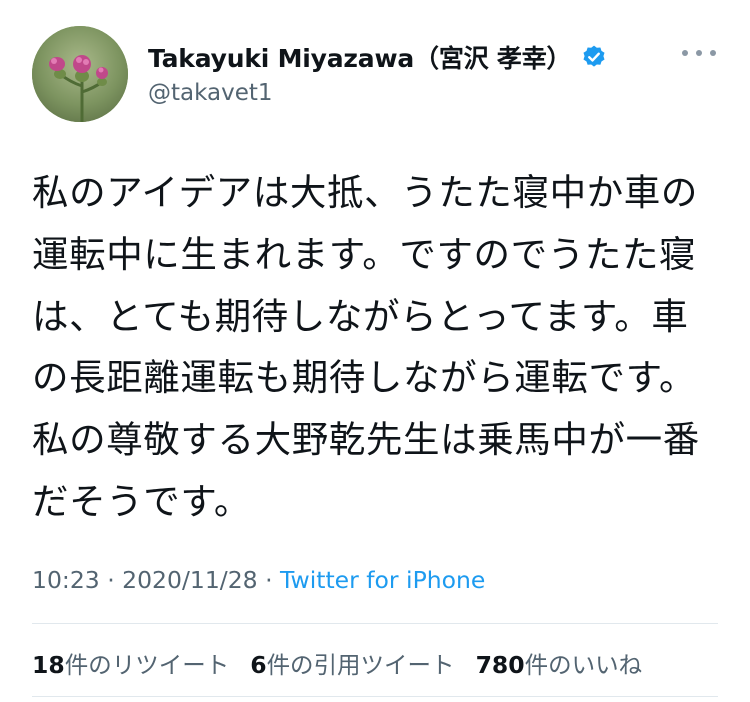  I want to click on name-row: Takayuki Miyazawa（宮沢 孝幸）, so click(377, 57).